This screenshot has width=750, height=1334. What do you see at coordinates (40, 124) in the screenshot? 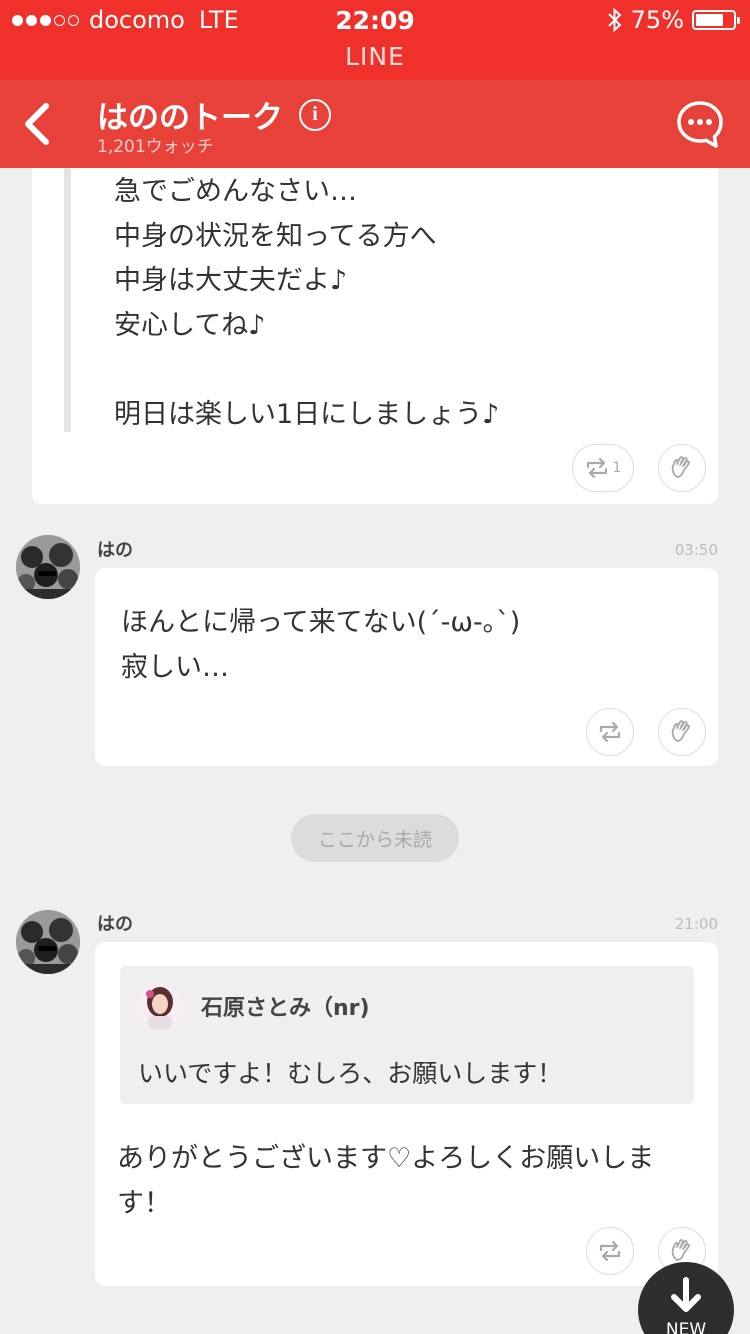
I see `back-arrow-icon` at bounding box center [40, 124].